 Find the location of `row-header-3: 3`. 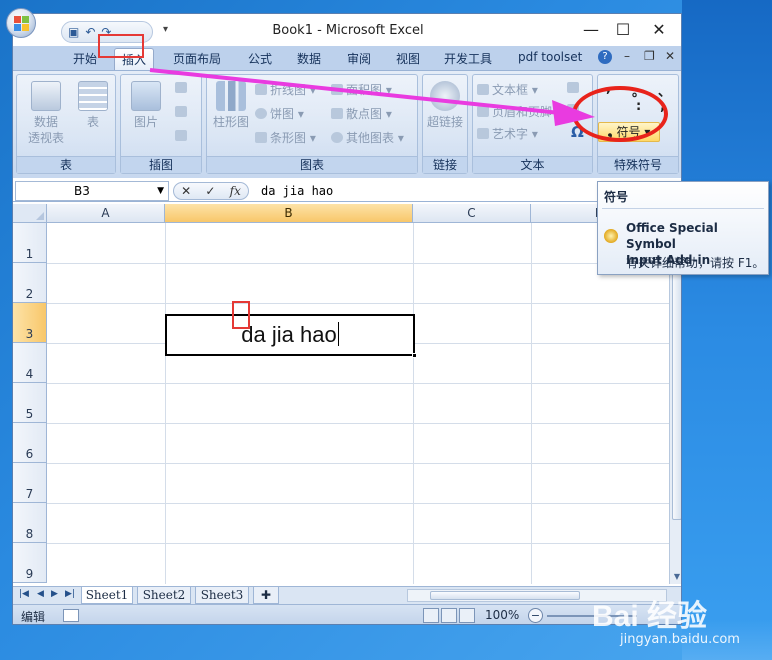

row-header-3: 3 is located at coordinates (30, 323).